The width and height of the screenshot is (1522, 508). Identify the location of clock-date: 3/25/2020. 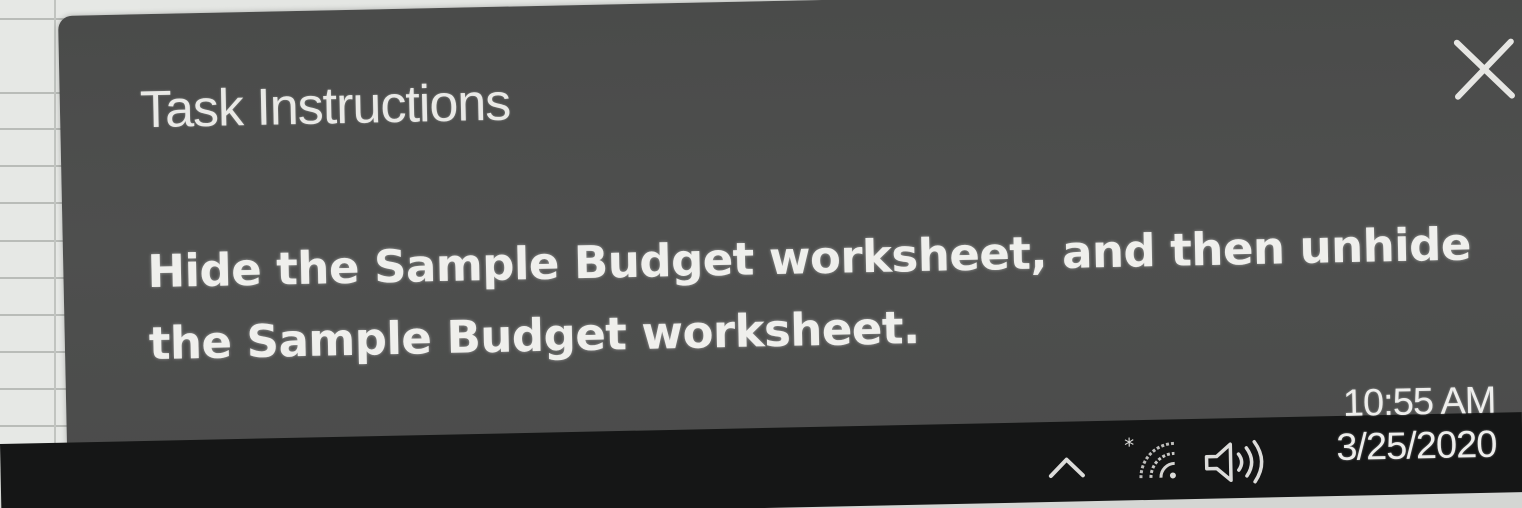
(1416, 446).